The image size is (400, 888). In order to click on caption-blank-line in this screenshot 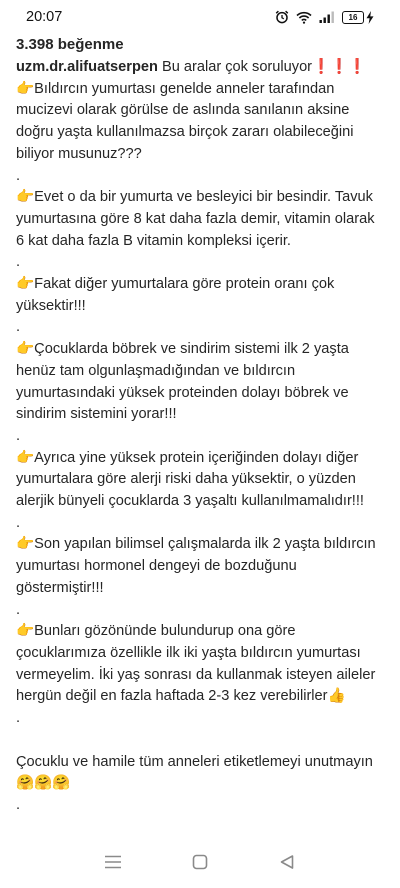, I will do `click(200, 741)`.